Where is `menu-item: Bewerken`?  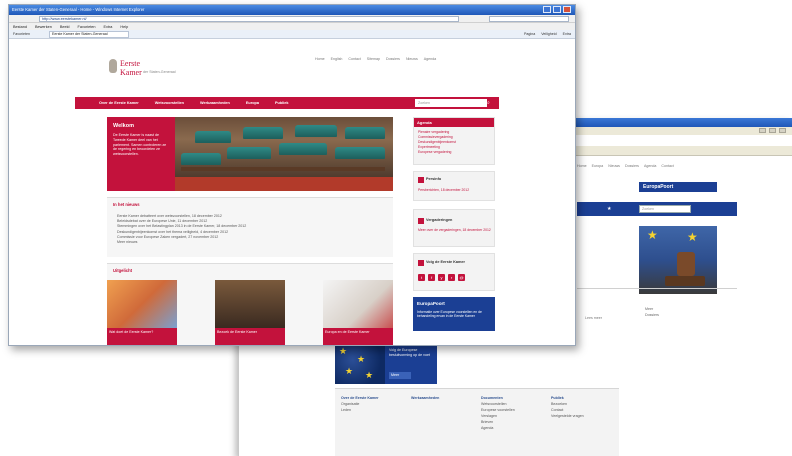 menu-item: Bewerken is located at coordinates (43, 27).